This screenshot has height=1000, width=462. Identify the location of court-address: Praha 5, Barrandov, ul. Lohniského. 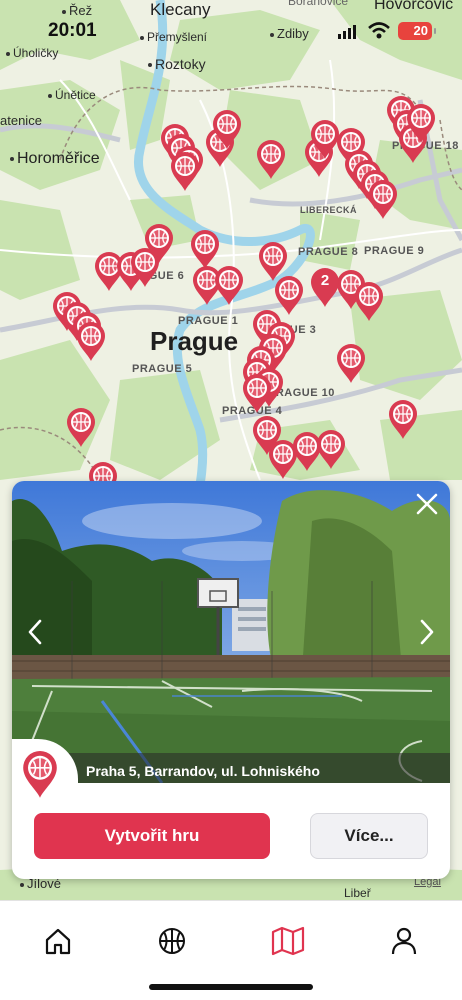
(203, 771).